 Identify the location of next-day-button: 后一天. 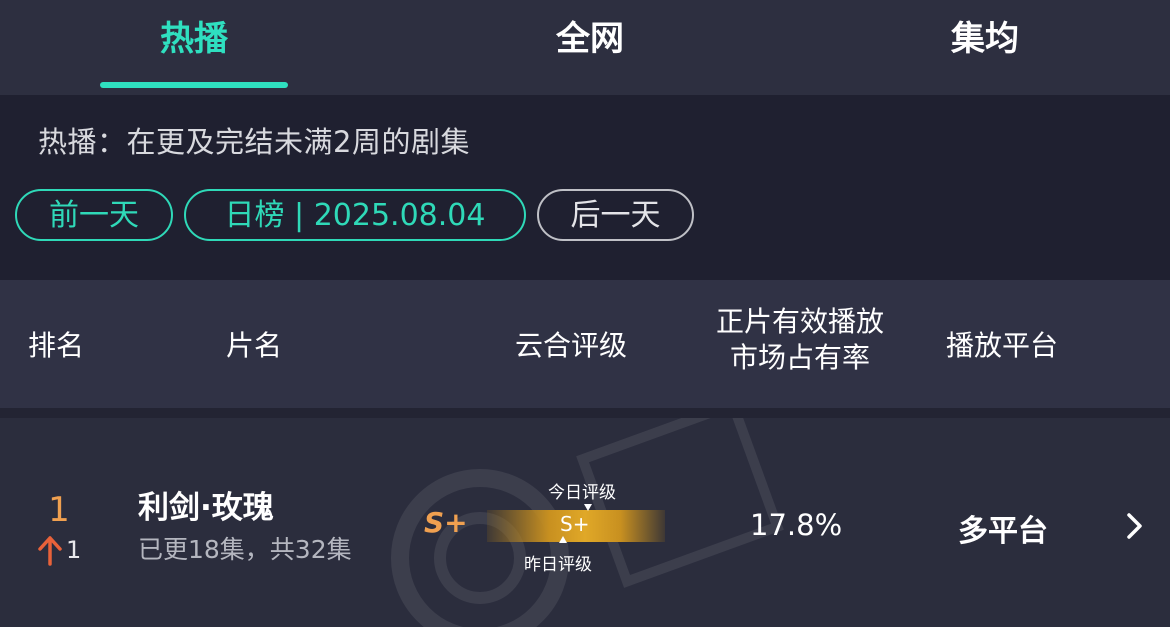
(615, 215).